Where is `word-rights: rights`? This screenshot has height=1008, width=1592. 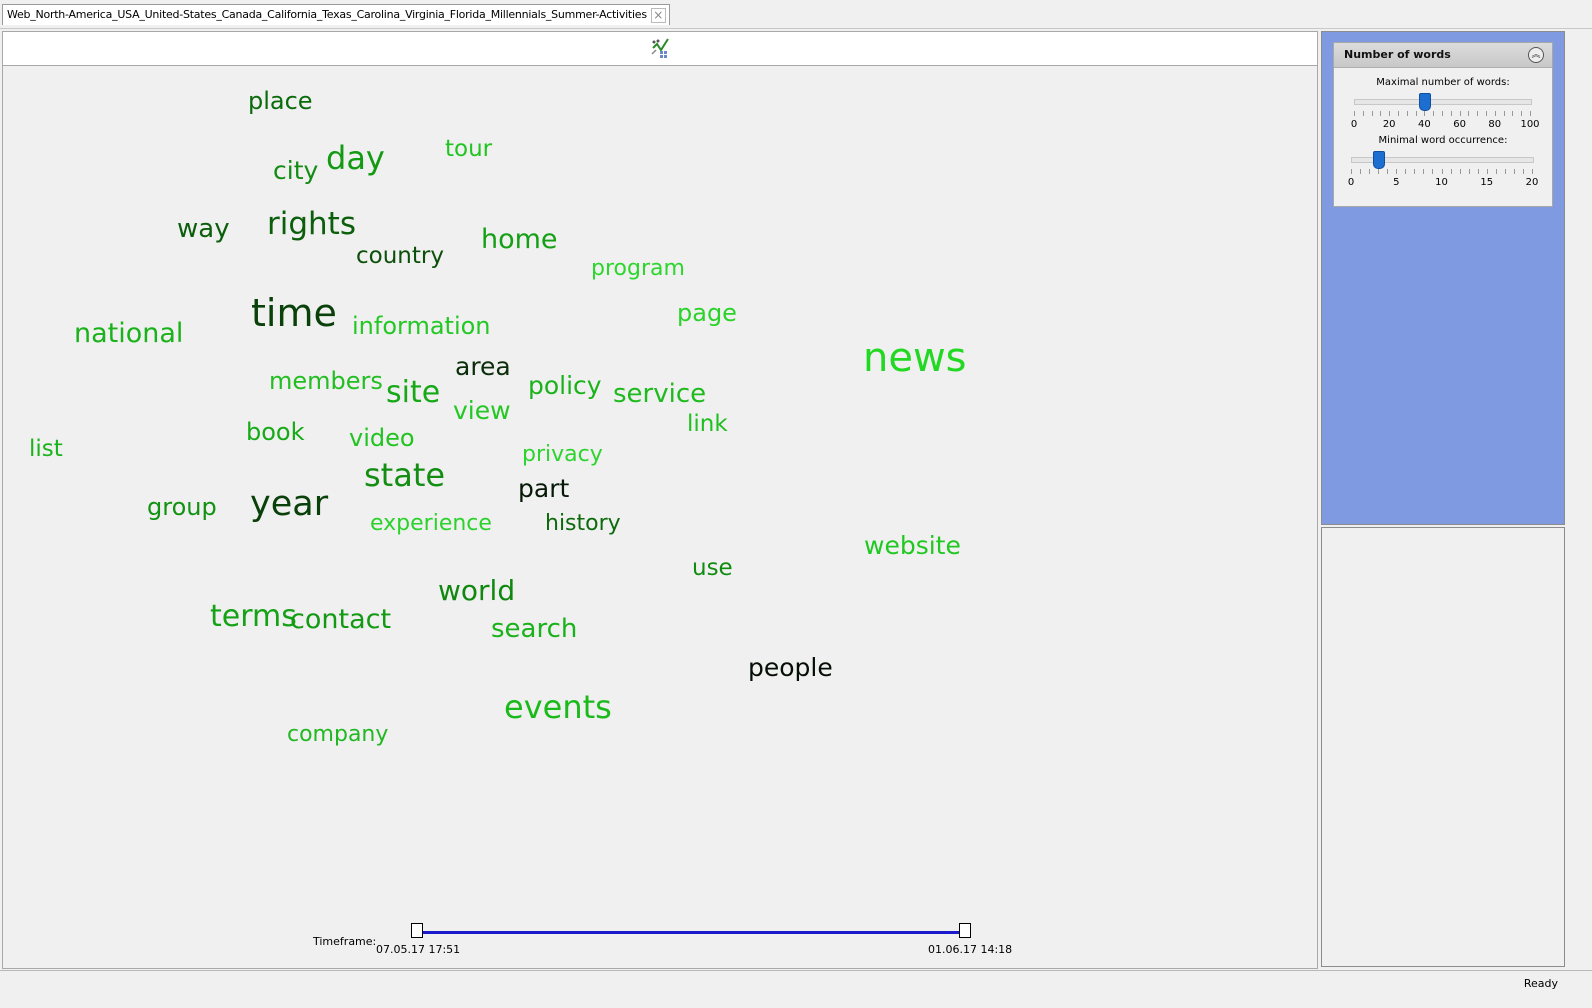 word-rights: rights is located at coordinates (311, 224).